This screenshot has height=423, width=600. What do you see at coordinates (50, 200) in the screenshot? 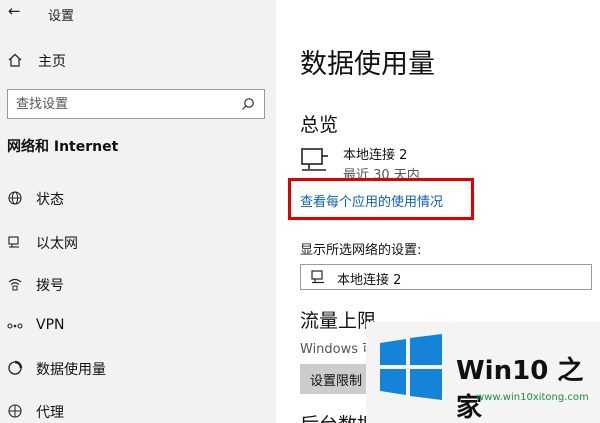
I see `sidebar-item-label: 状态` at bounding box center [50, 200].